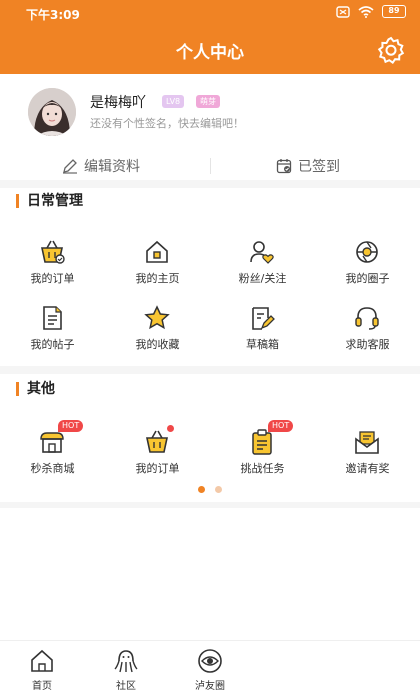 The width and height of the screenshot is (420, 700). I want to click on user-name: 是梅梅吖, so click(118, 103).